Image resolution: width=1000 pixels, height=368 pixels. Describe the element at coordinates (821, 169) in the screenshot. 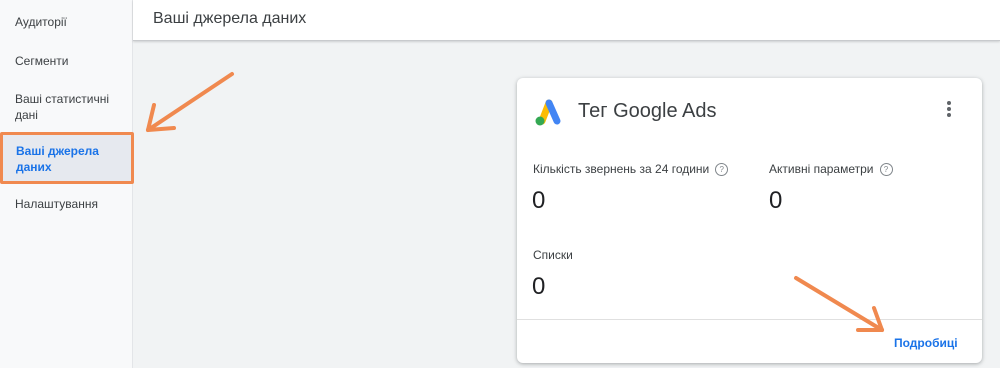

I see `metric-active-params-label-text: Активні параметри` at that location.